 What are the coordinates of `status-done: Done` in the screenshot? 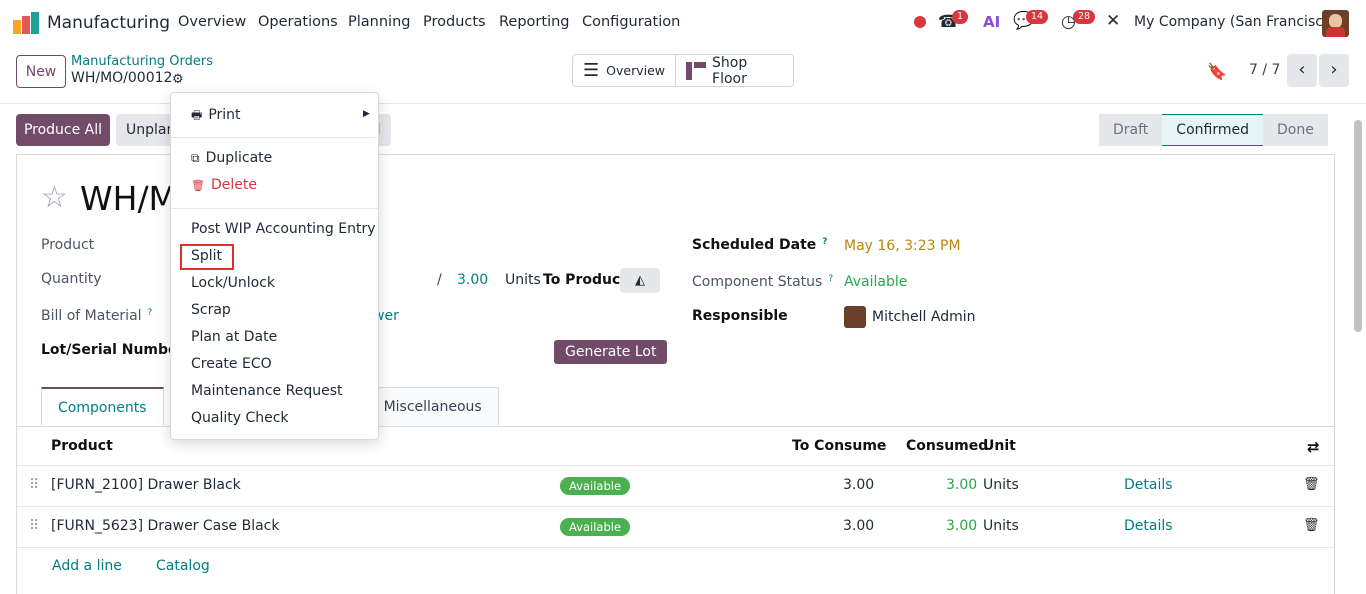 It's located at (1295, 130).